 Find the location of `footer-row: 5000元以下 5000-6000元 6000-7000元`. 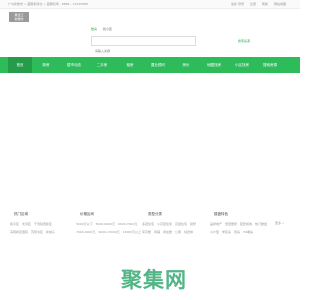

footer-row: 5000元以下 5000-6000元 6000-7000元 is located at coordinates (110, 225).